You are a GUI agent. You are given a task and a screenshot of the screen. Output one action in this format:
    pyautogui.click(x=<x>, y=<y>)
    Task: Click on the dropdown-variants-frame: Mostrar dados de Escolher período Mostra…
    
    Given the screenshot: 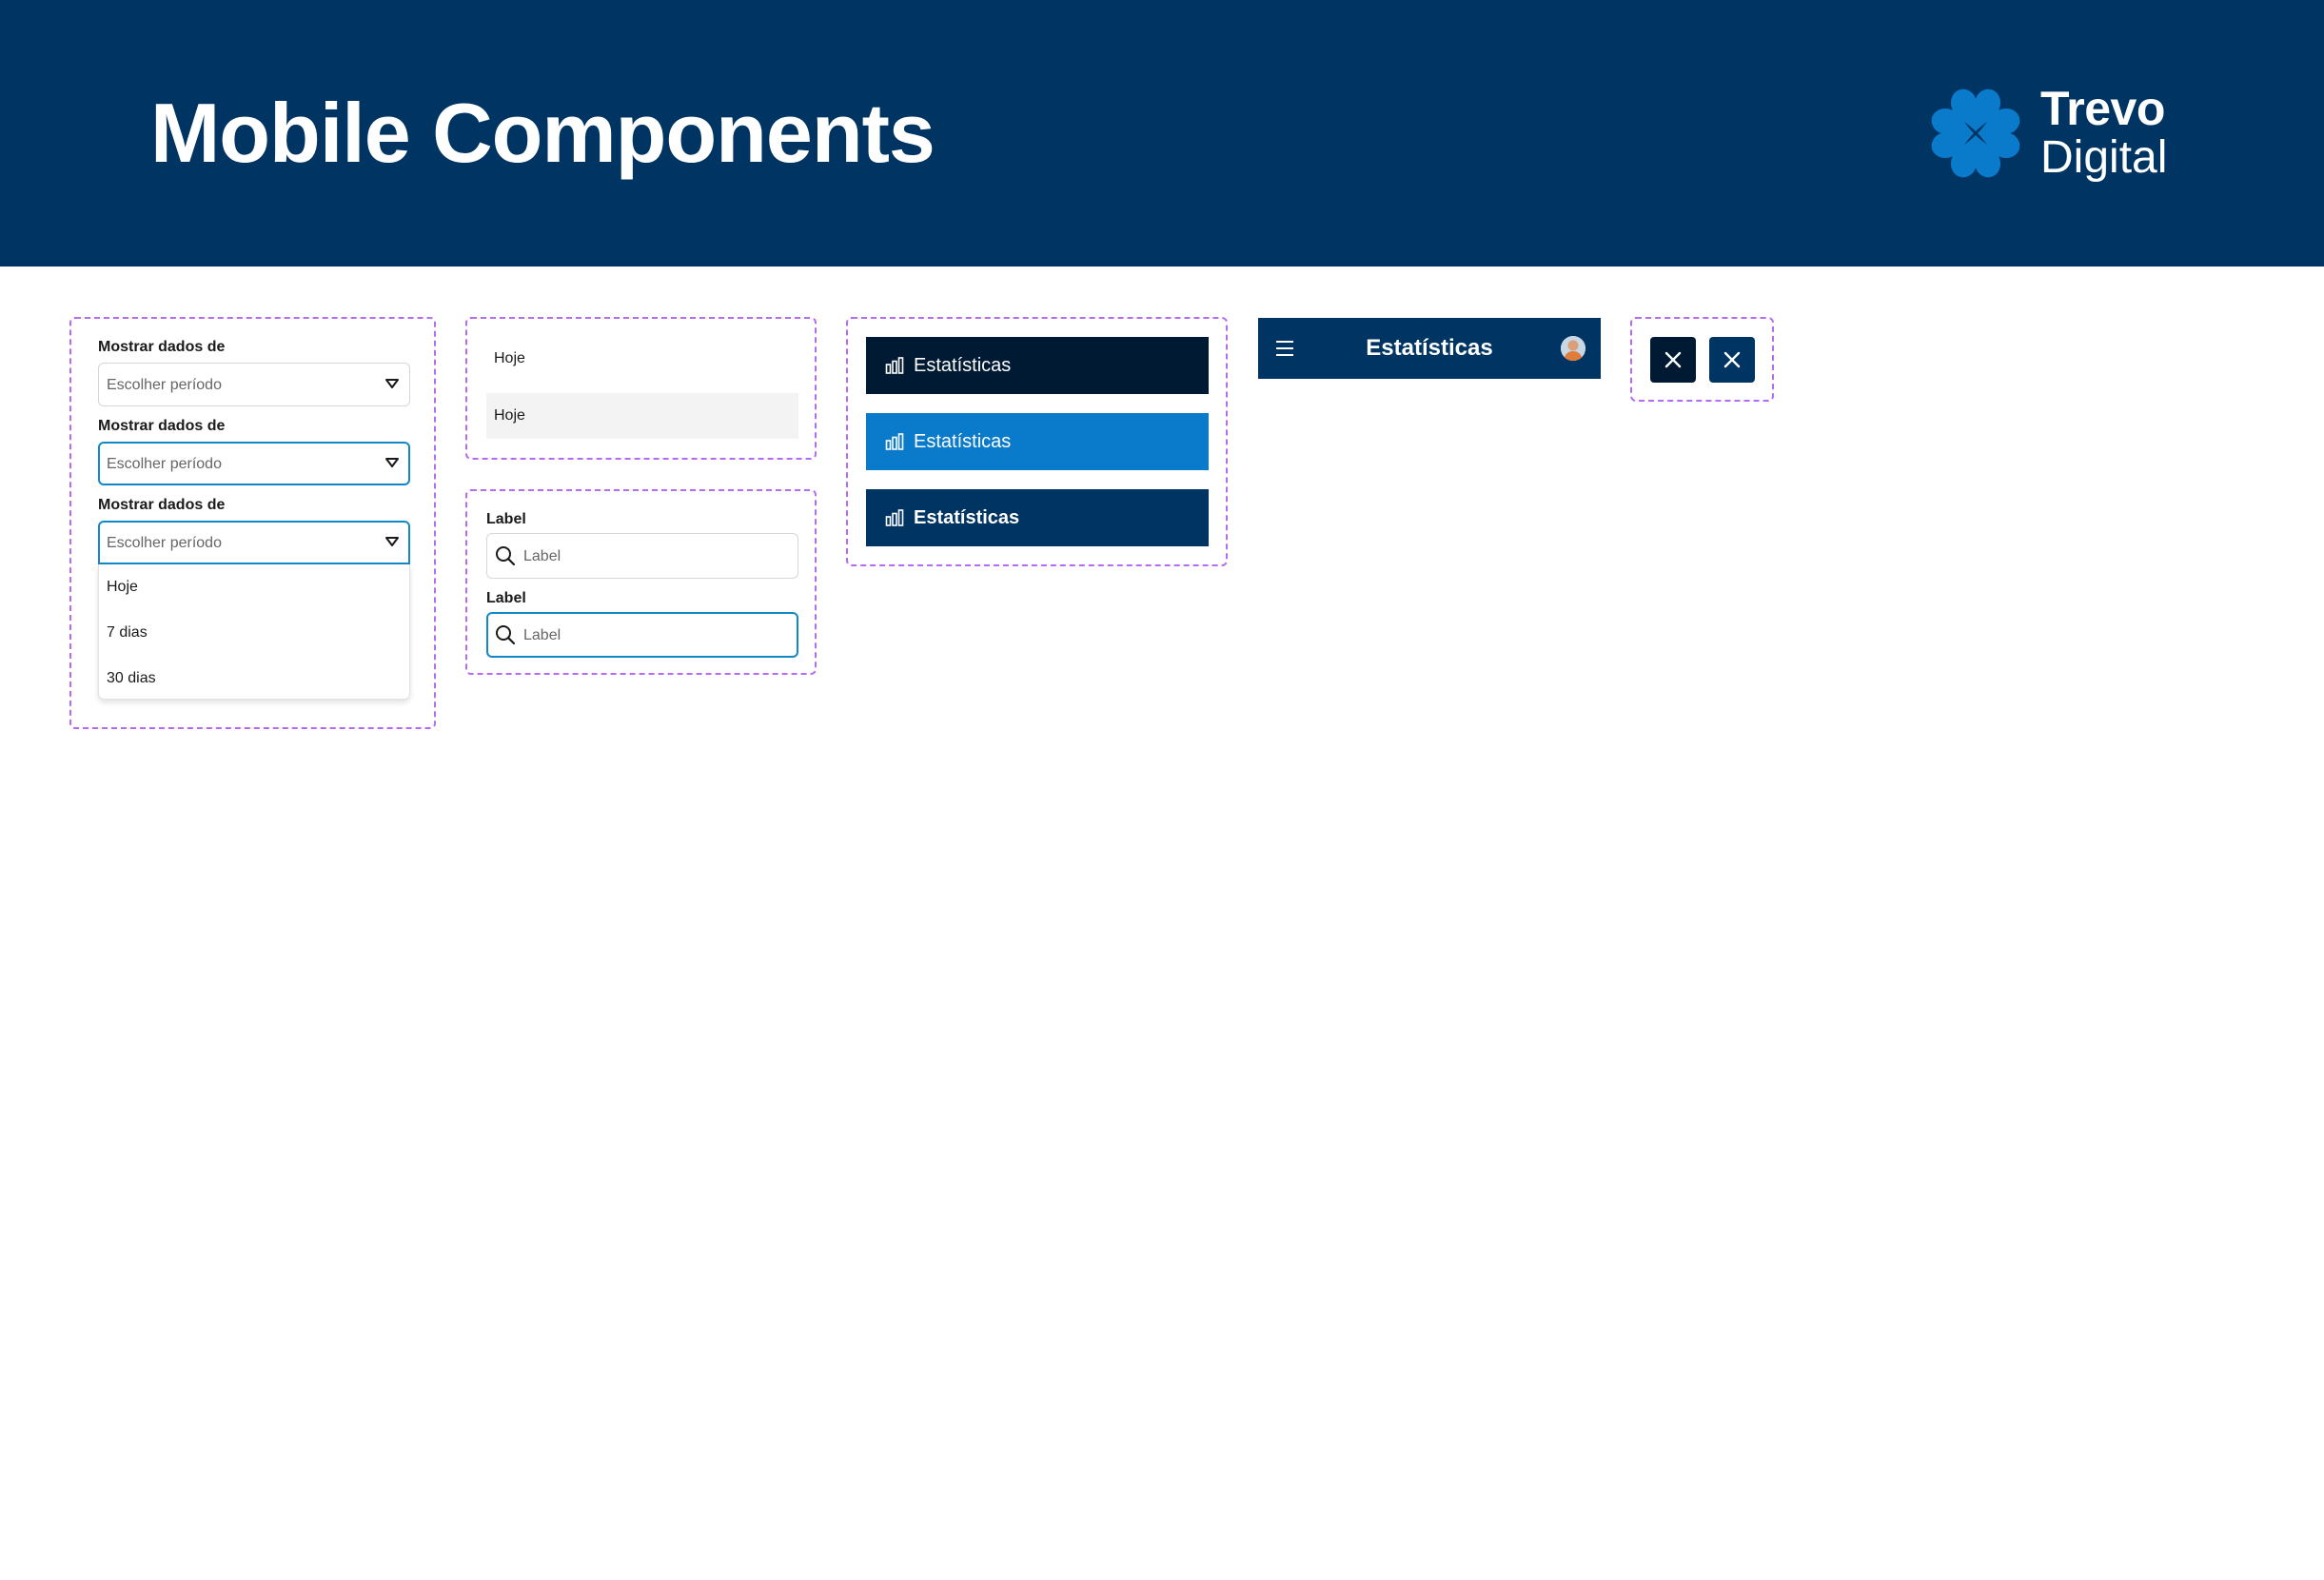 What is the action you would take?
    pyautogui.click(x=252, y=523)
    